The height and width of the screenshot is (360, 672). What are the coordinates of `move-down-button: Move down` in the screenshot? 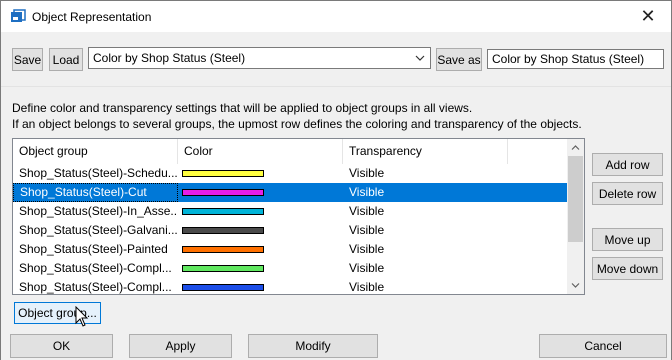 It's located at (627, 268).